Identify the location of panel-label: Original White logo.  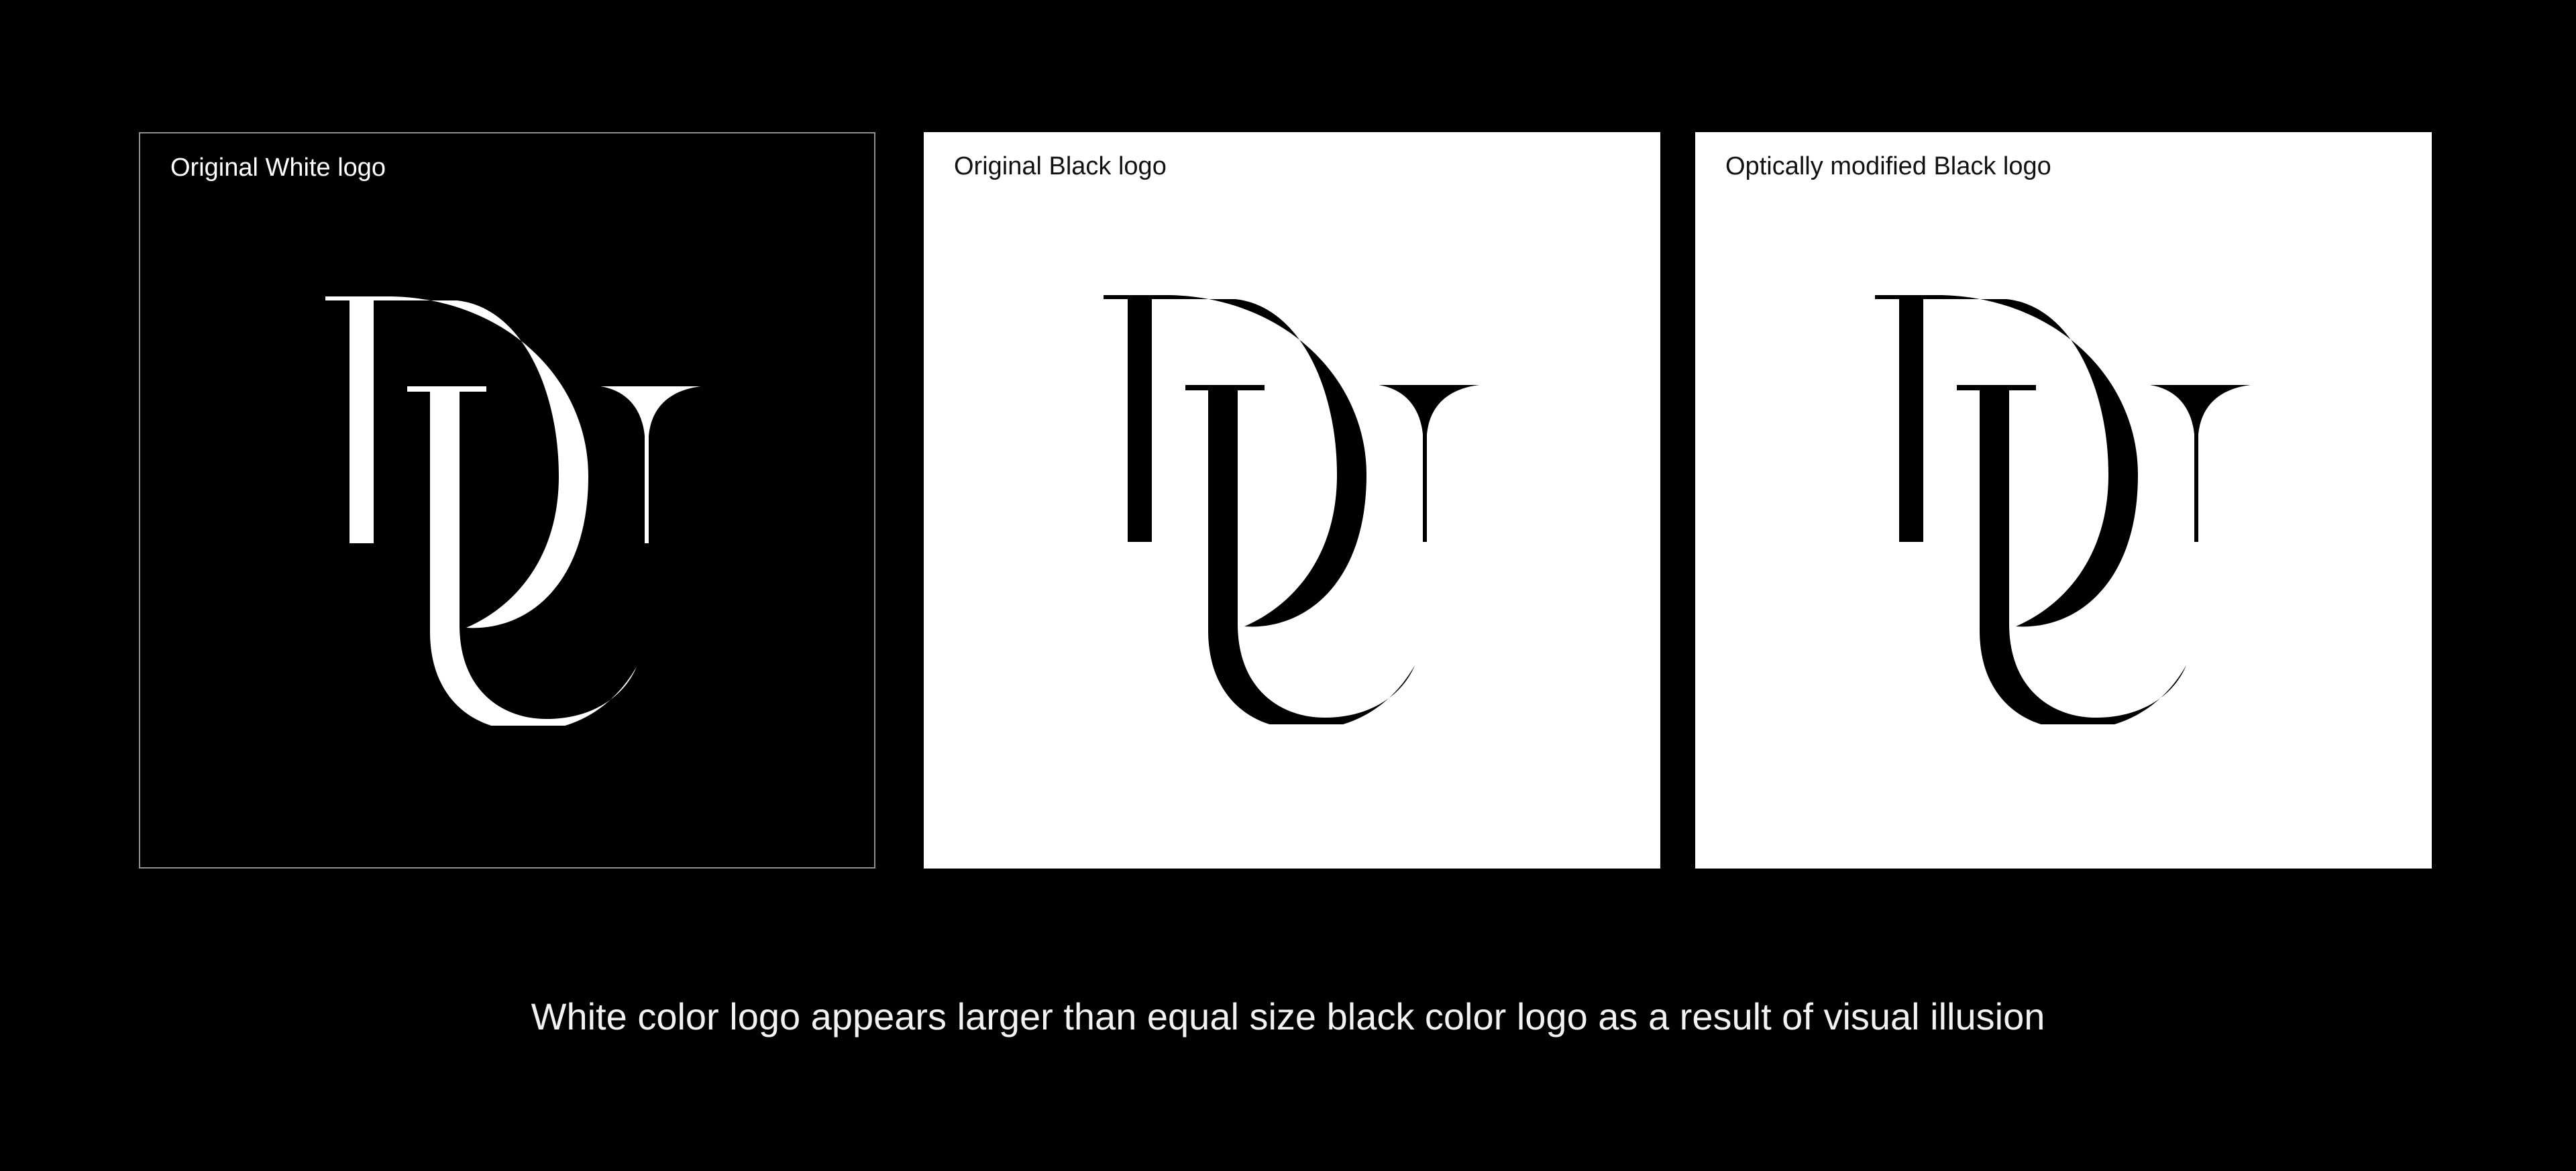
(278, 168).